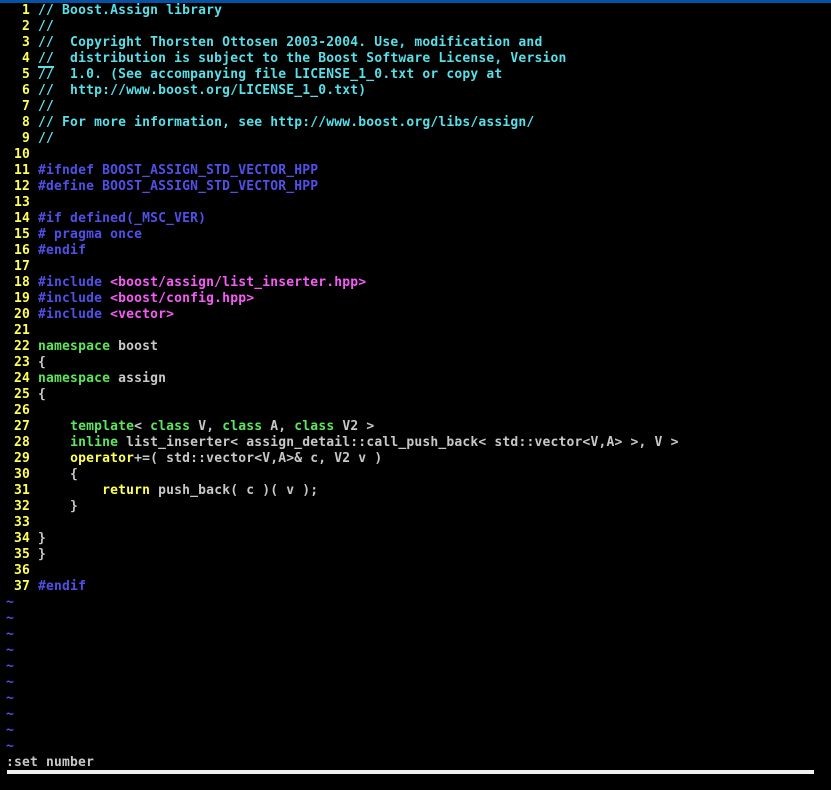 The height and width of the screenshot is (790, 831). I want to click on code-line: 36, so click(418, 571).